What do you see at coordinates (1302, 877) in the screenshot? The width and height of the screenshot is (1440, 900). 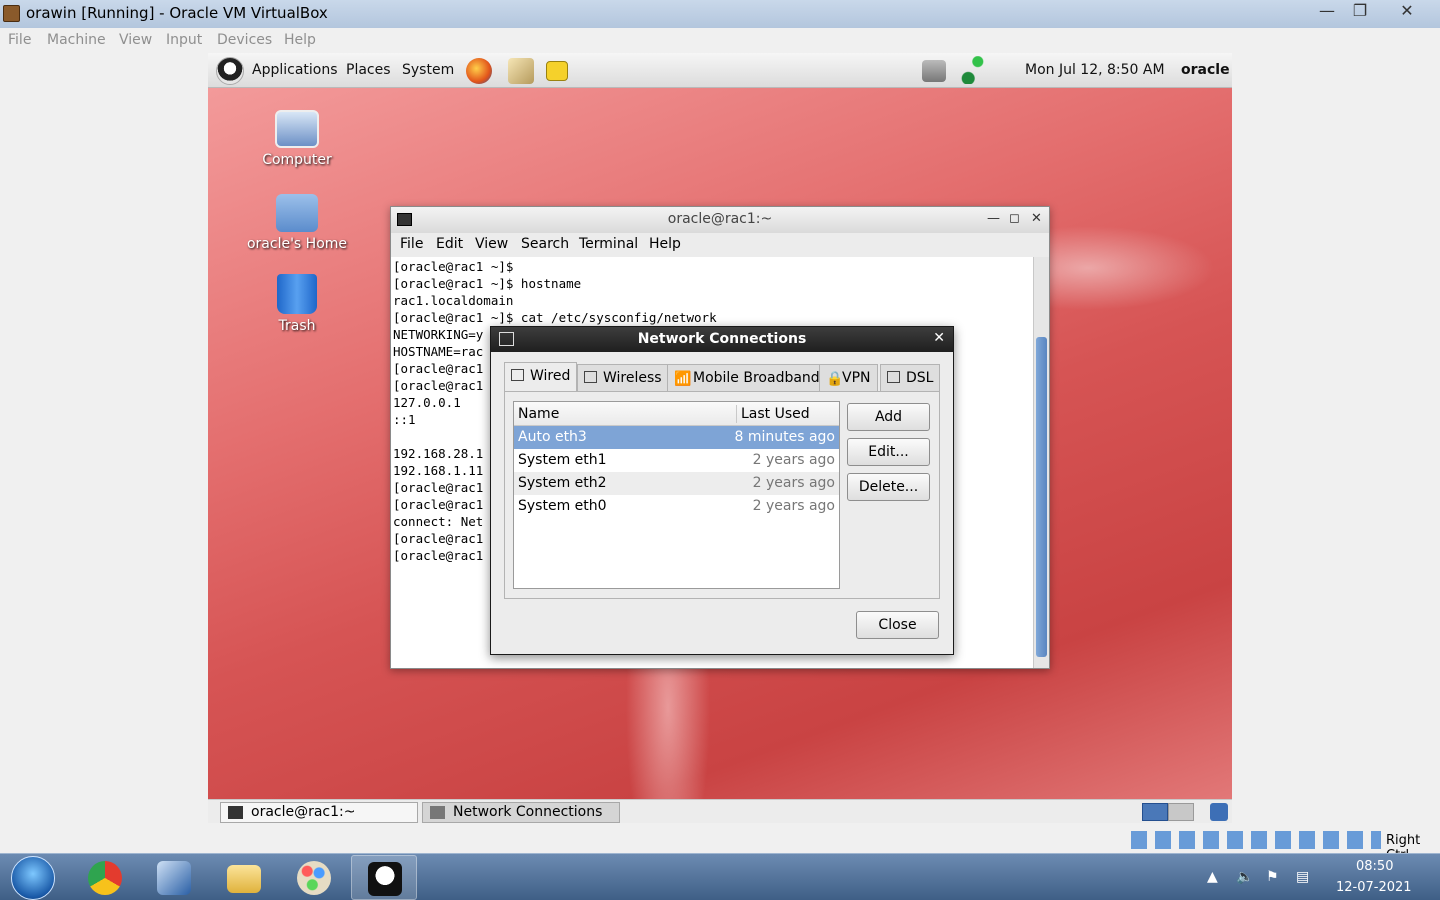 I see `network-tray-icon: ▤` at bounding box center [1302, 877].